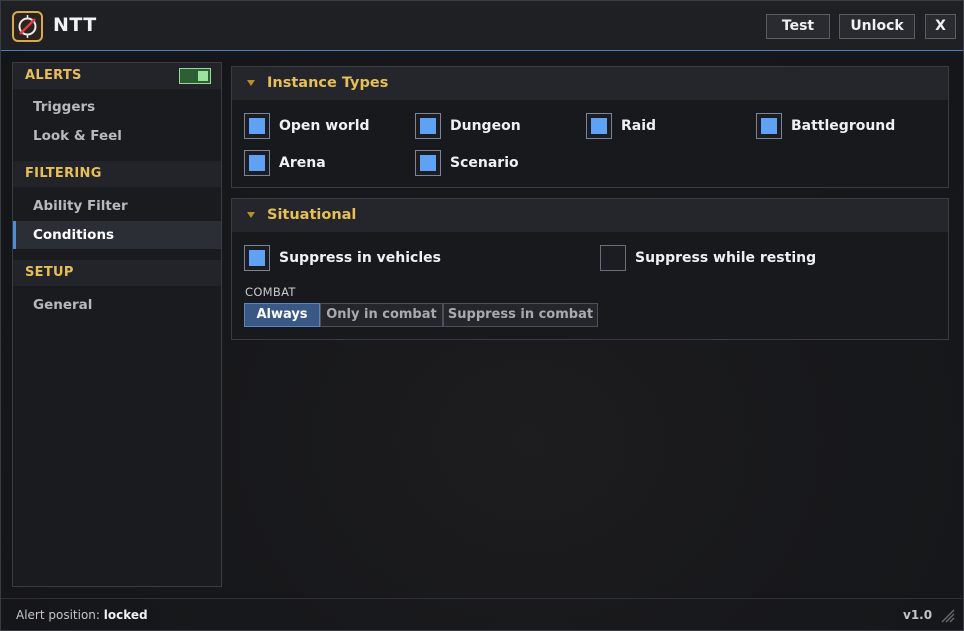 This screenshot has width=964, height=631. What do you see at coordinates (482, 614) in the screenshot?
I see `status-bar: Alert position: locked v1.0` at bounding box center [482, 614].